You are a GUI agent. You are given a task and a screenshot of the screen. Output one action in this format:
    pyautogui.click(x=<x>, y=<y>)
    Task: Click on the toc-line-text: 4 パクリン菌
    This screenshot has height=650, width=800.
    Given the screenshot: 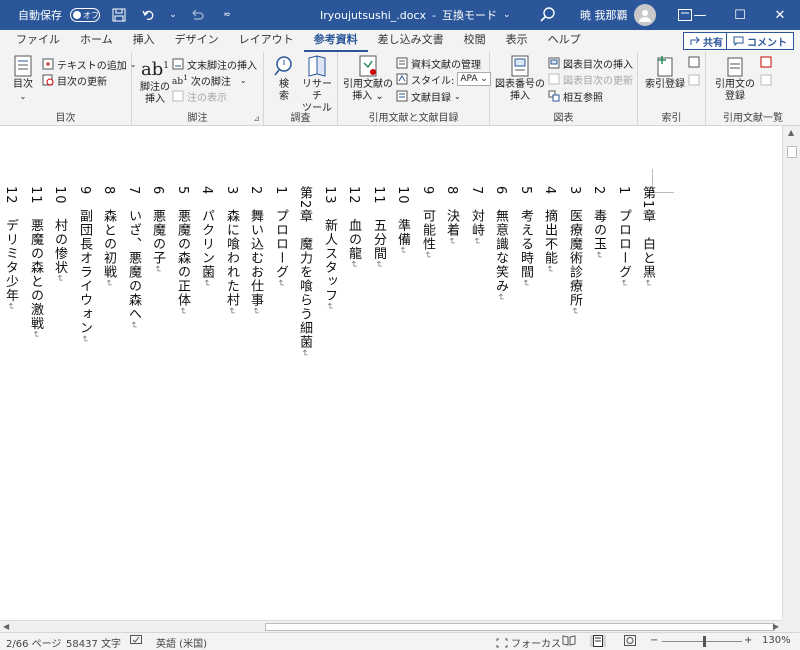 What is the action you would take?
    pyautogui.click(x=206, y=233)
    